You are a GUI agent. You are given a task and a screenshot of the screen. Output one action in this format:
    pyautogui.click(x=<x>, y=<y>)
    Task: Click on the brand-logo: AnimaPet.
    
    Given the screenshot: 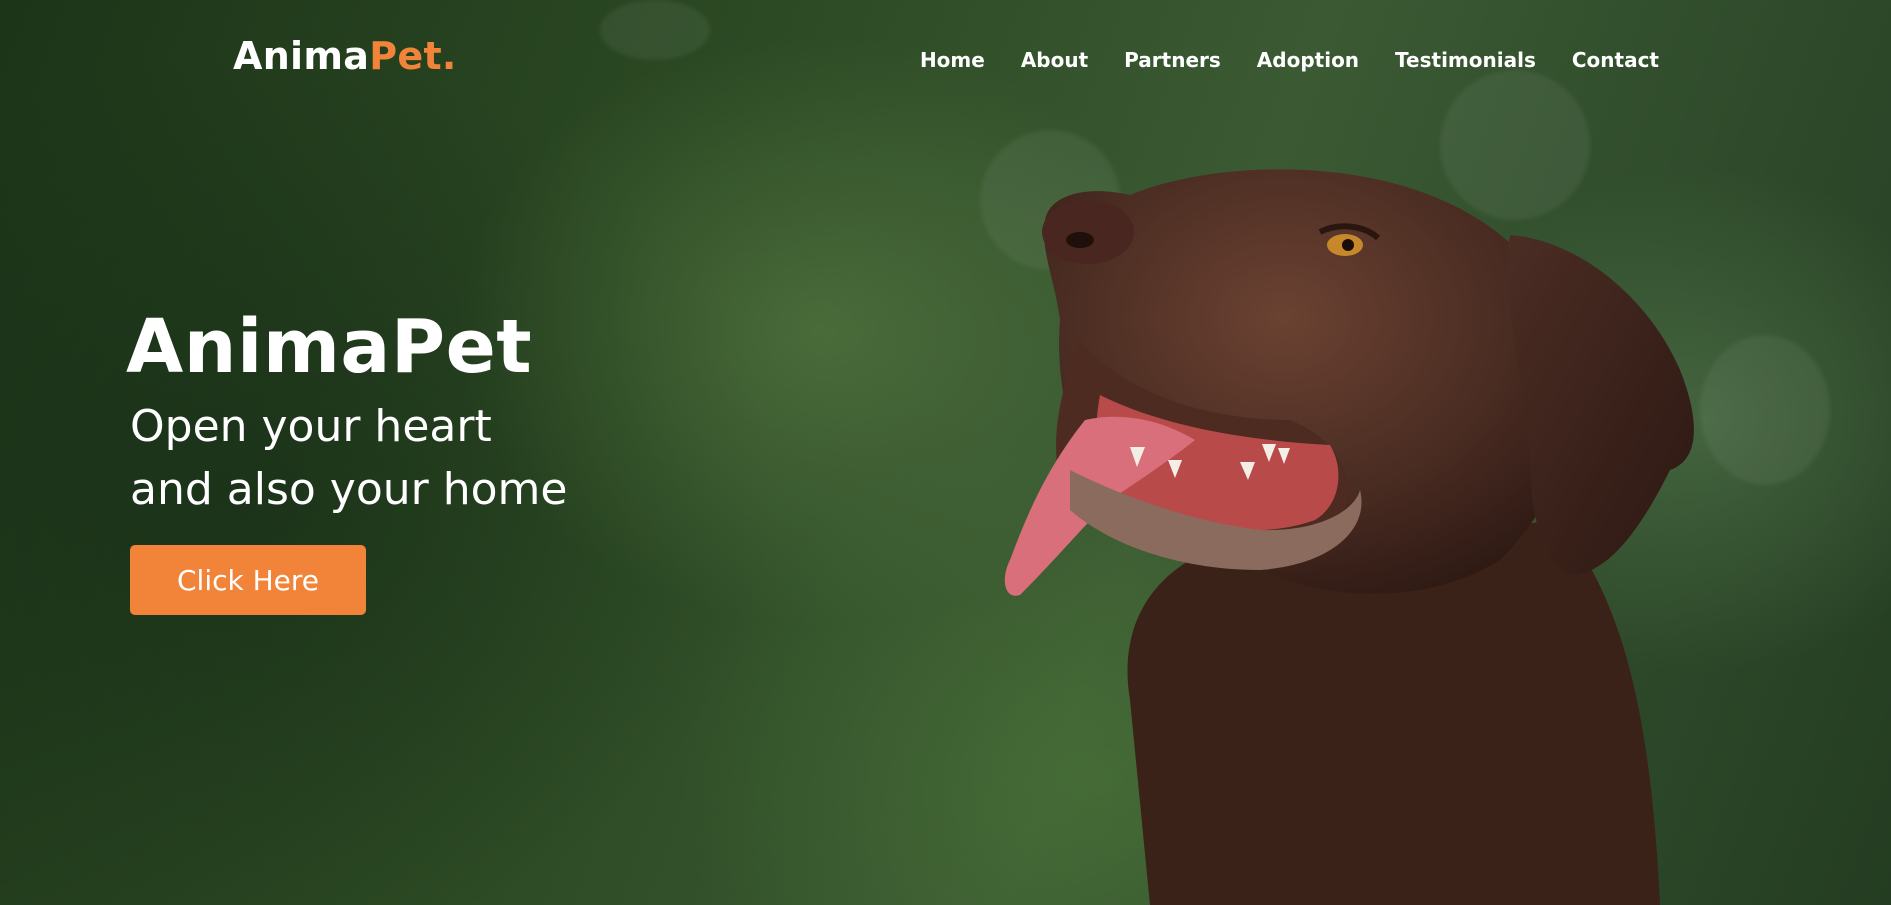 What is the action you would take?
    pyautogui.click(x=345, y=56)
    